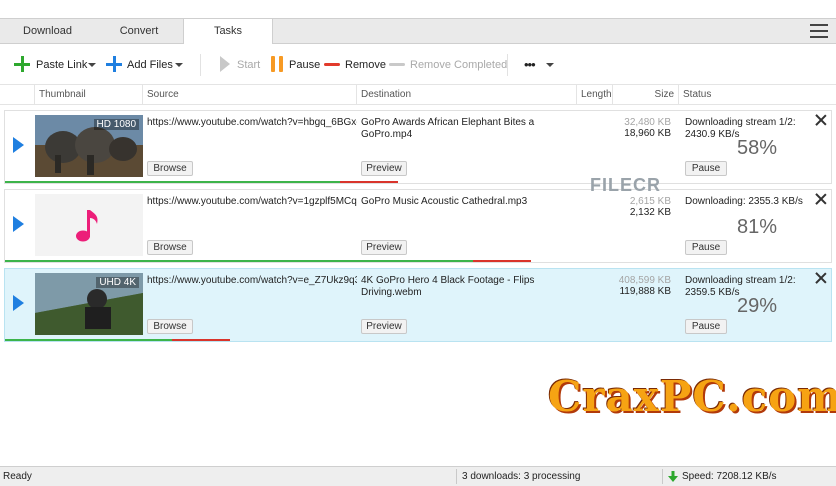  I want to click on size-downloaded: 18,960 KB, so click(647, 133).